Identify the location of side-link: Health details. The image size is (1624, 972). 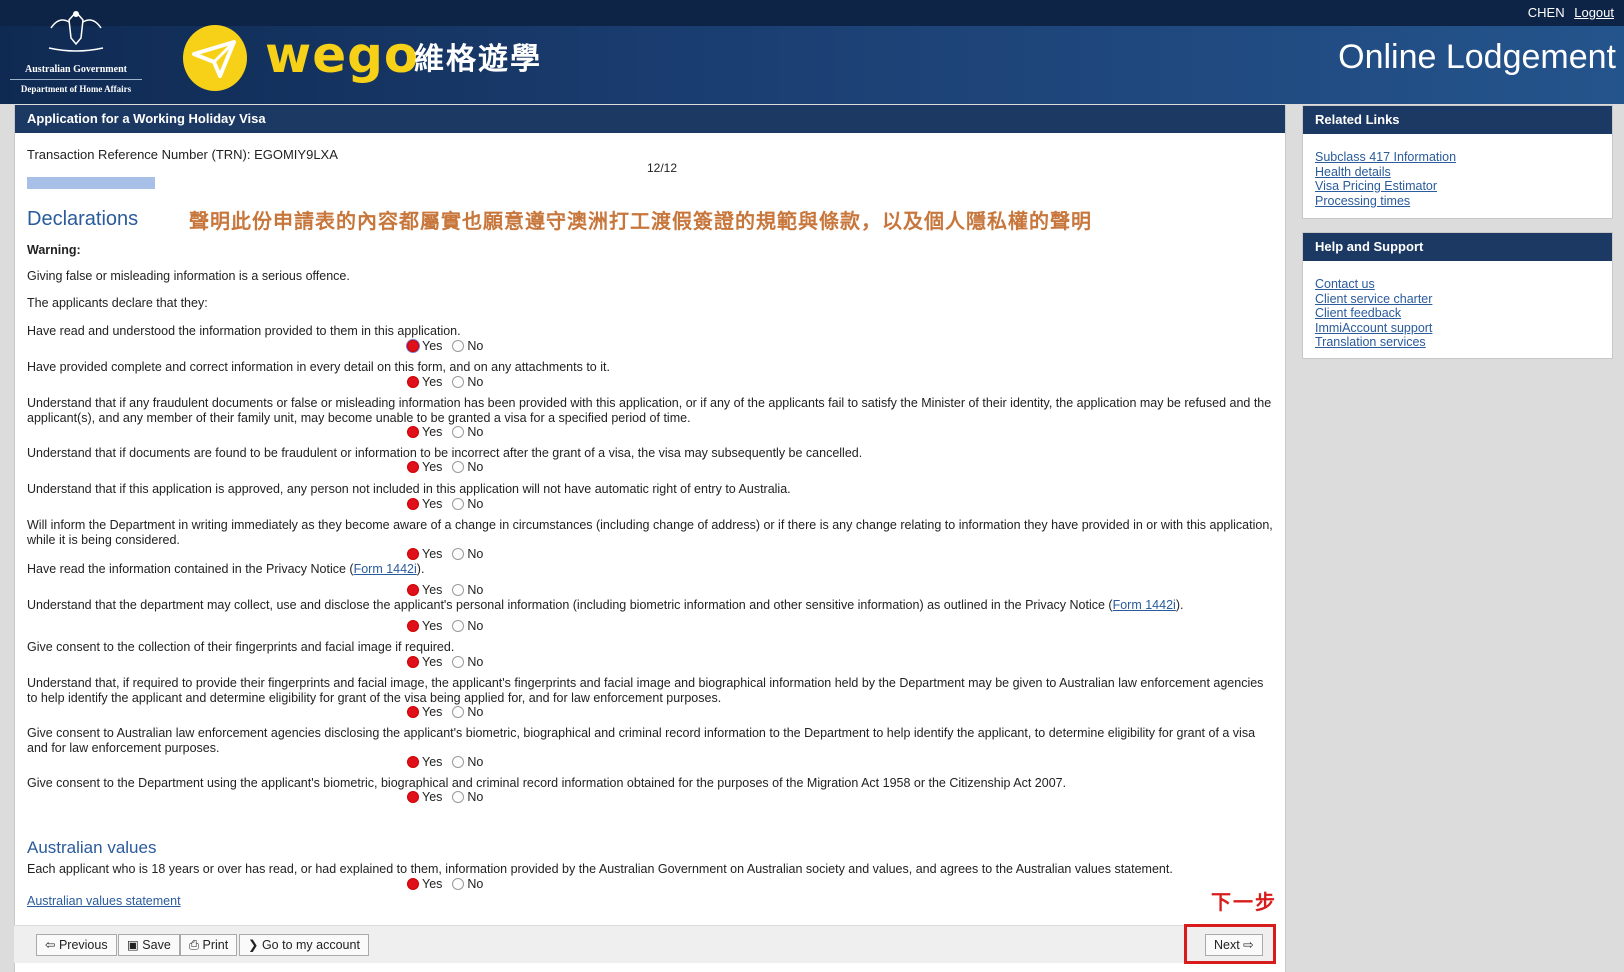
(1353, 172).